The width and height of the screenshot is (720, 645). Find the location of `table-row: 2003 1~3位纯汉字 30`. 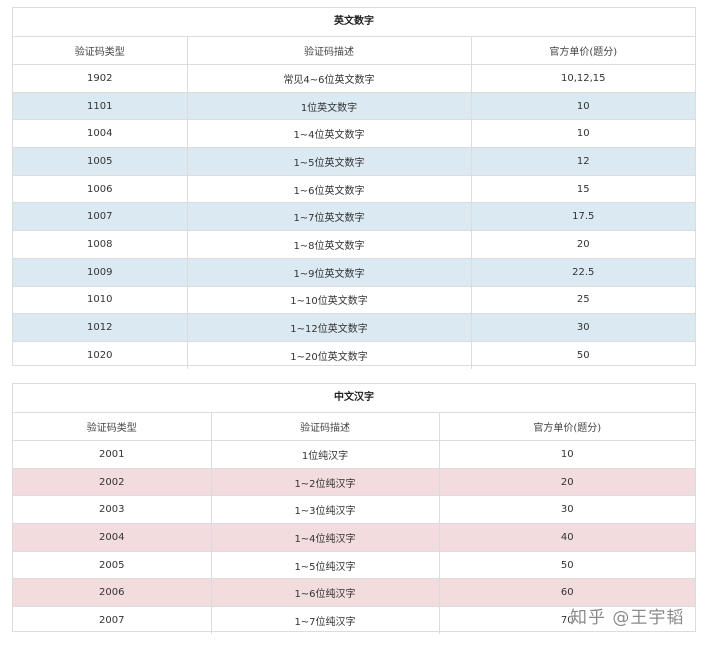

table-row: 2003 1~3位纯汉字 30 is located at coordinates (354, 510).